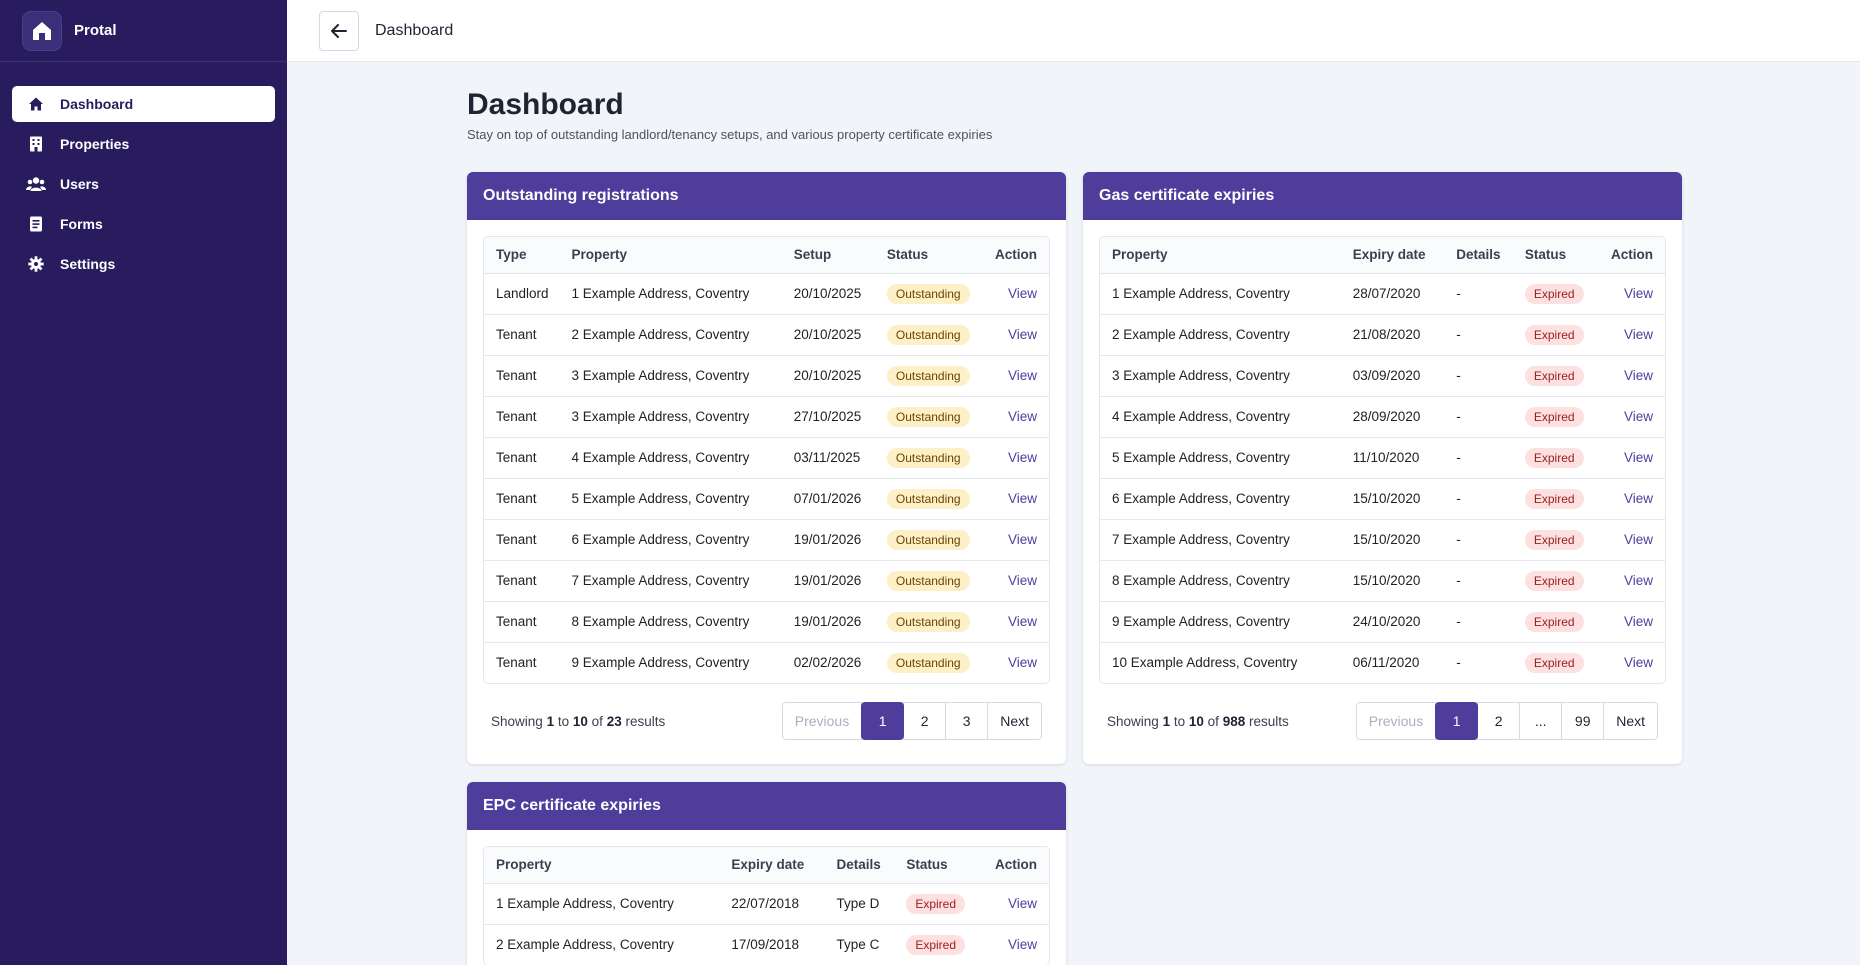  Describe the element at coordinates (36, 184) in the screenshot. I see `users-icon` at that location.